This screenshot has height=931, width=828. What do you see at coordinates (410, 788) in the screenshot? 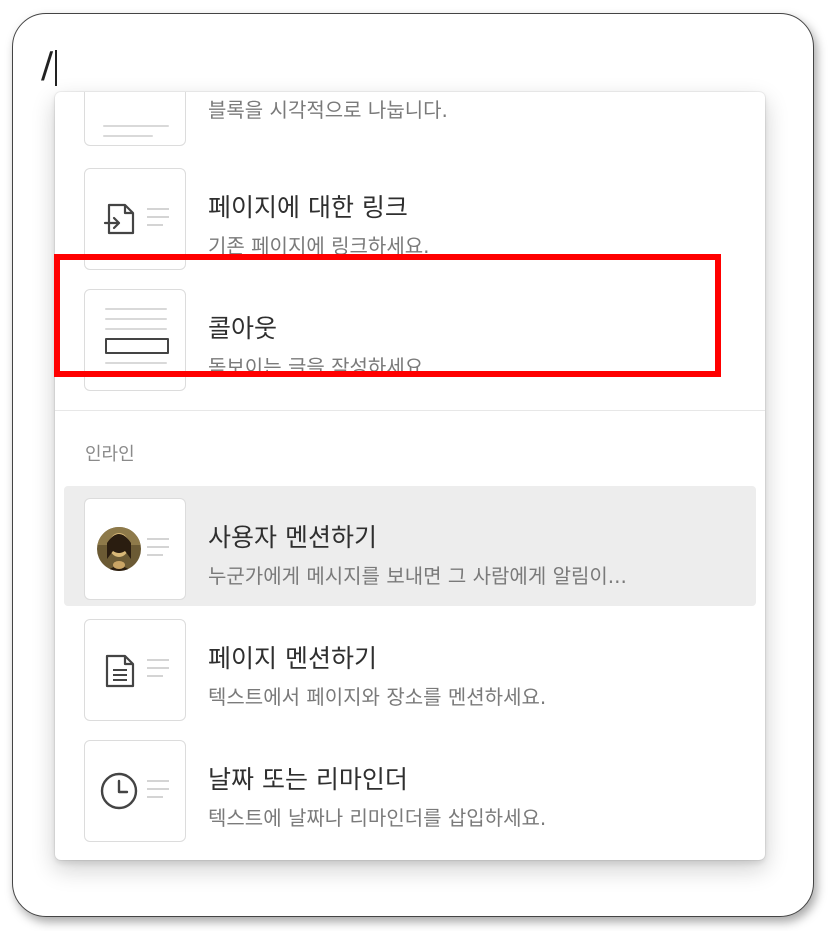
I see `menu-item-date-reminder: 날짜 또는 리마인더 텍스트에 날짜나 리마인더를 삽입하세요.` at bounding box center [410, 788].